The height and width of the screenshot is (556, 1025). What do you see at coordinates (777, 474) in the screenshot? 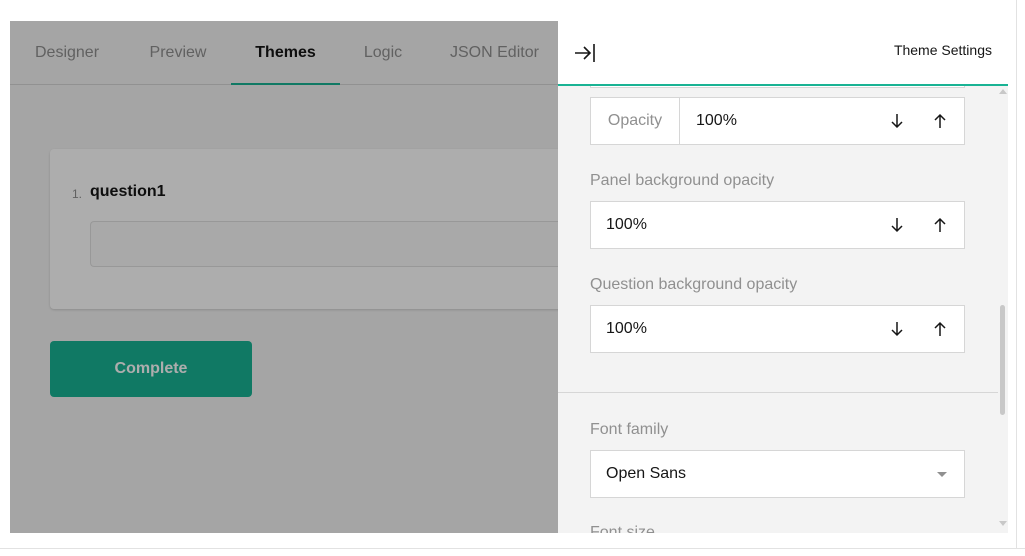
I see `font-family-dropdown: Open Sans` at bounding box center [777, 474].